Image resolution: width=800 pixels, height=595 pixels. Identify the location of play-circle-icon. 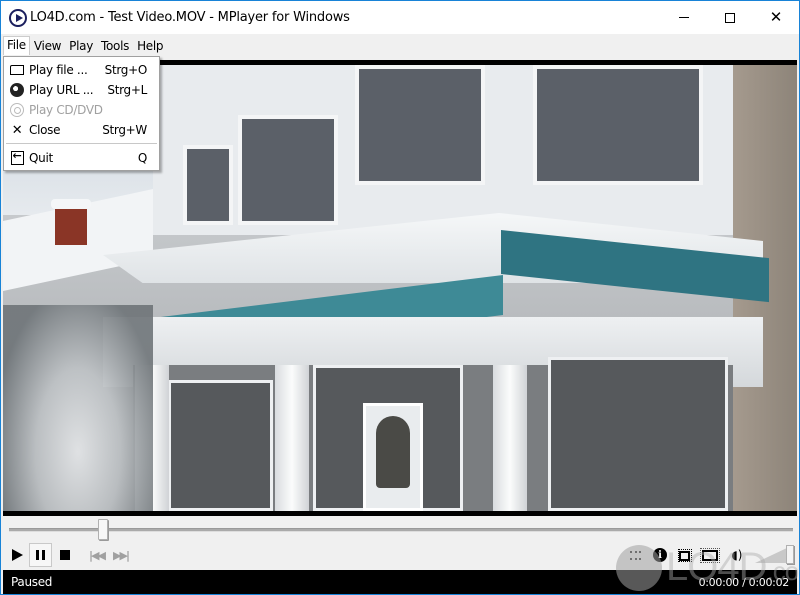
(18, 17).